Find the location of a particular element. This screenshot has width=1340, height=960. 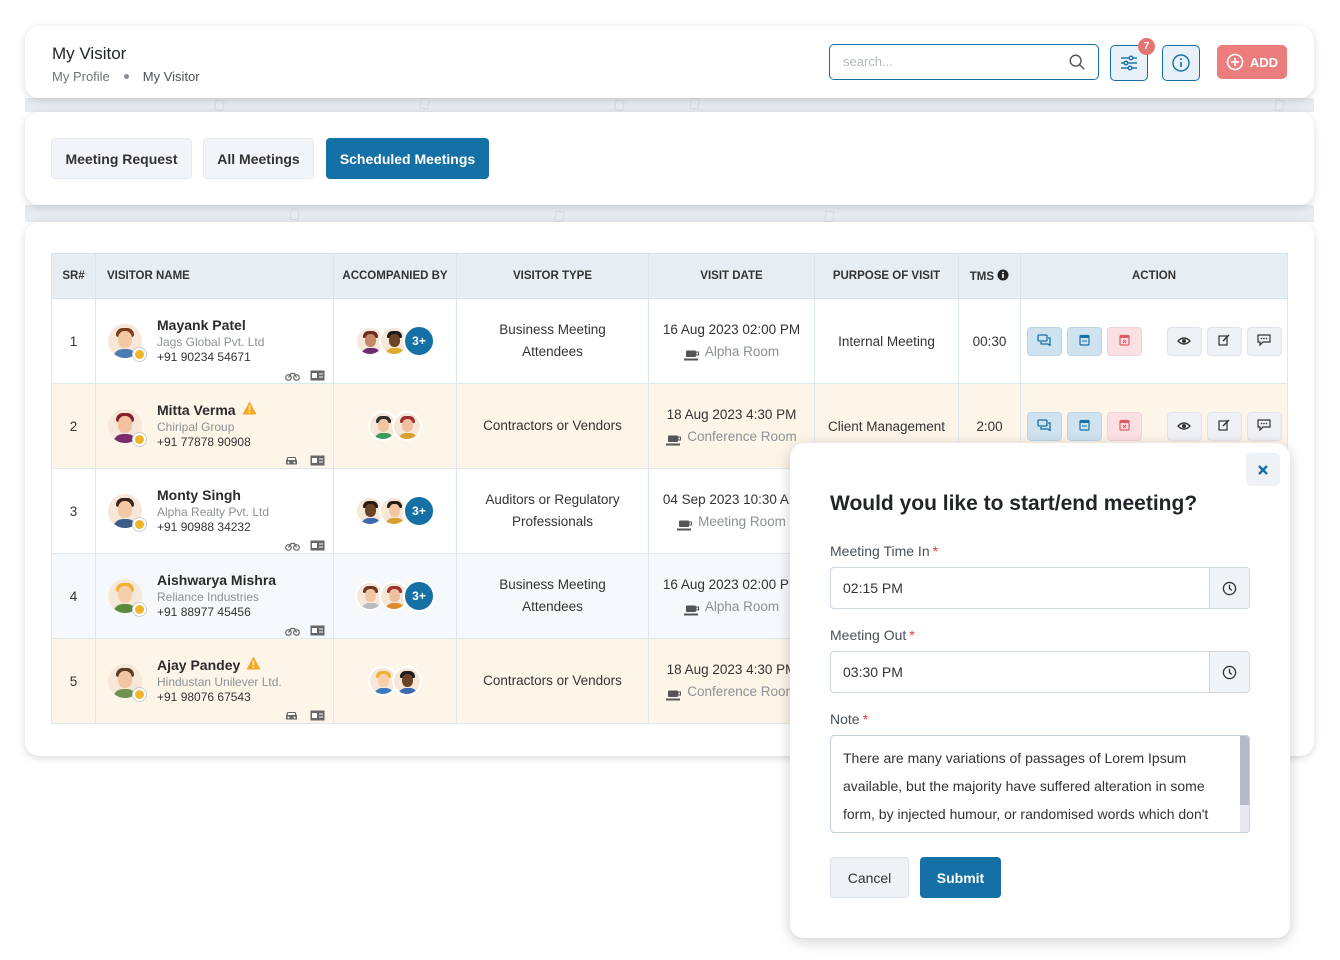

close-button is located at coordinates (1263, 469).